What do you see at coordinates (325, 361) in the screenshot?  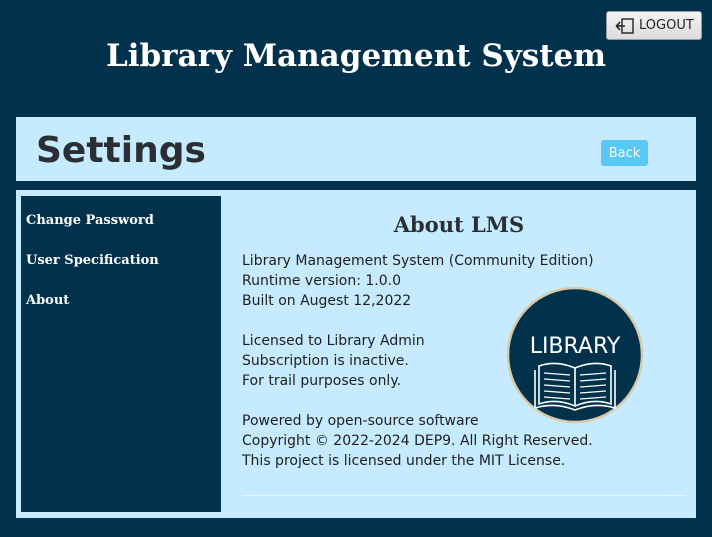 I see `subscription-status: Subscription is inactive.` at bounding box center [325, 361].